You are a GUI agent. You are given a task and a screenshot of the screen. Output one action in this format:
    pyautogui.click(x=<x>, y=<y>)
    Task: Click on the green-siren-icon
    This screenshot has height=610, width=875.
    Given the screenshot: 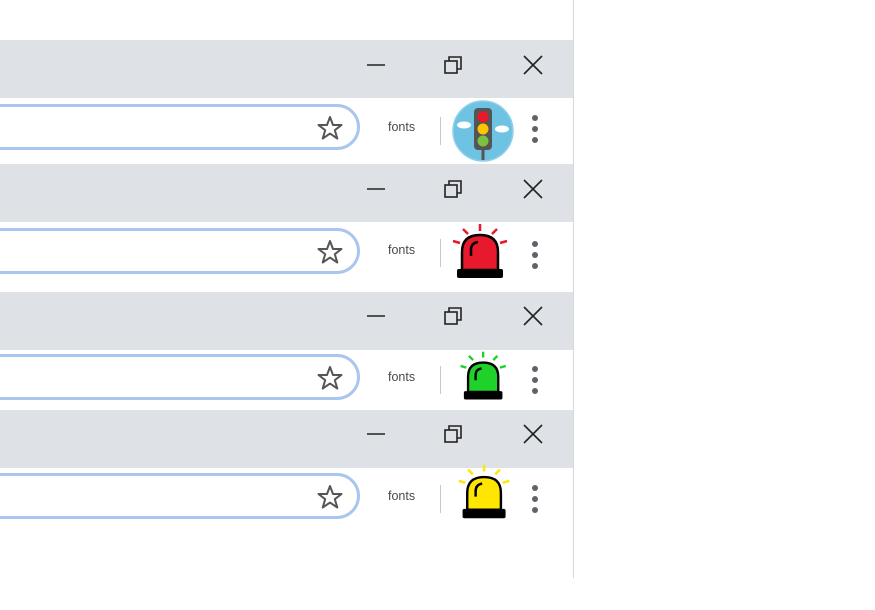 What is the action you would take?
    pyautogui.click(x=484, y=376)
    